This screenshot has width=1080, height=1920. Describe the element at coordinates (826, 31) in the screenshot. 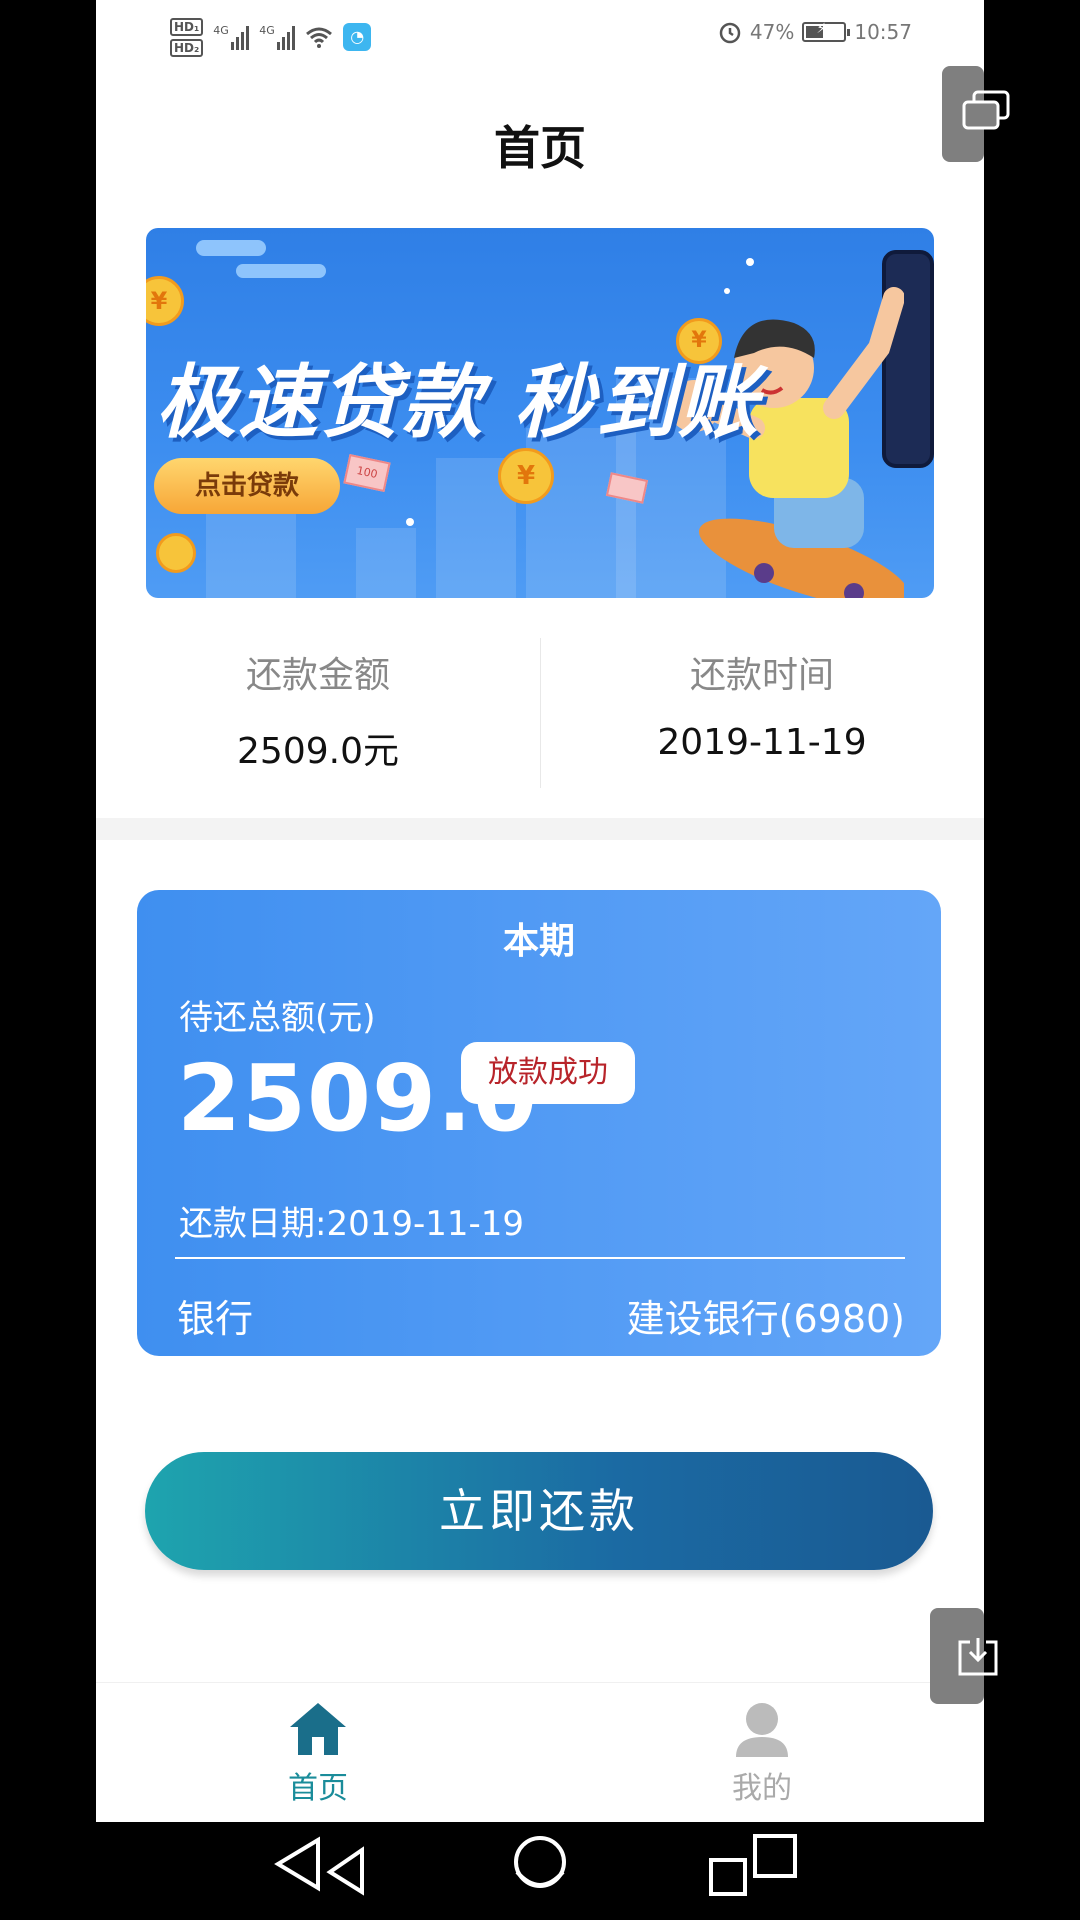

I see `battery-charging-icon: ⚡` at that location.